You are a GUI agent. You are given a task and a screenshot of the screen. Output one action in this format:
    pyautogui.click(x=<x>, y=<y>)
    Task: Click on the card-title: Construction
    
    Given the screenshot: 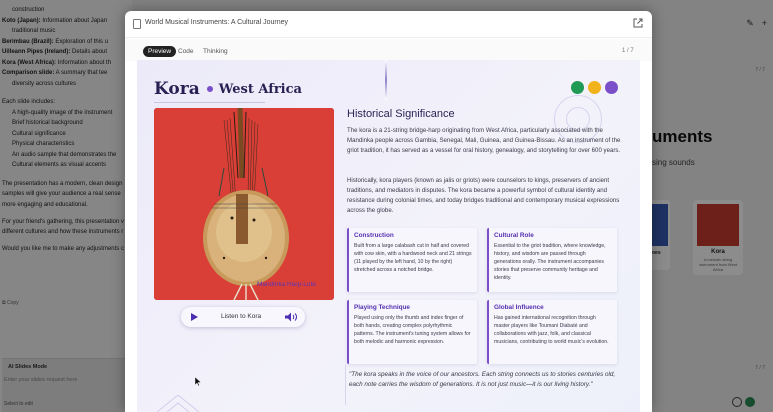 What is the action you would take?
    pyautogui.click(x=374, y=235)
    